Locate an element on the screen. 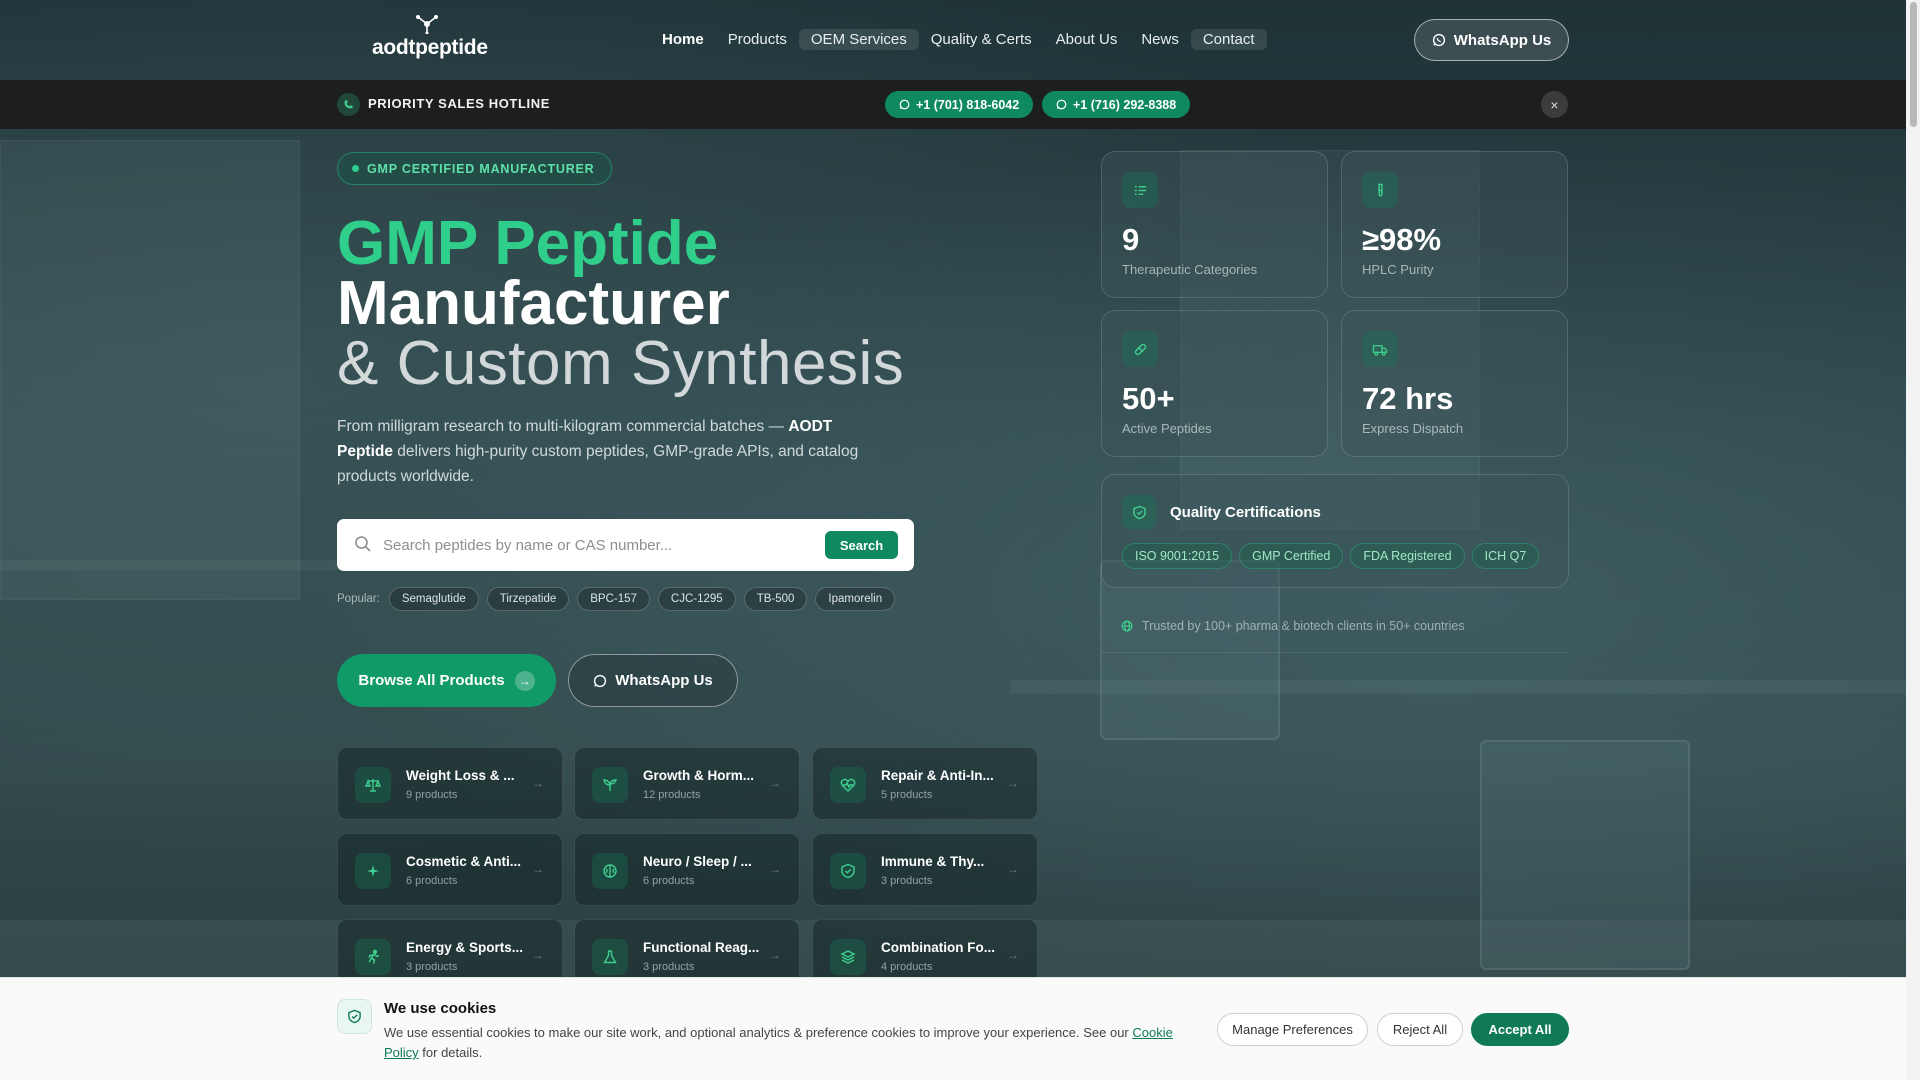  stat-label: Active Peptides is located at coordinates (1167, 428).